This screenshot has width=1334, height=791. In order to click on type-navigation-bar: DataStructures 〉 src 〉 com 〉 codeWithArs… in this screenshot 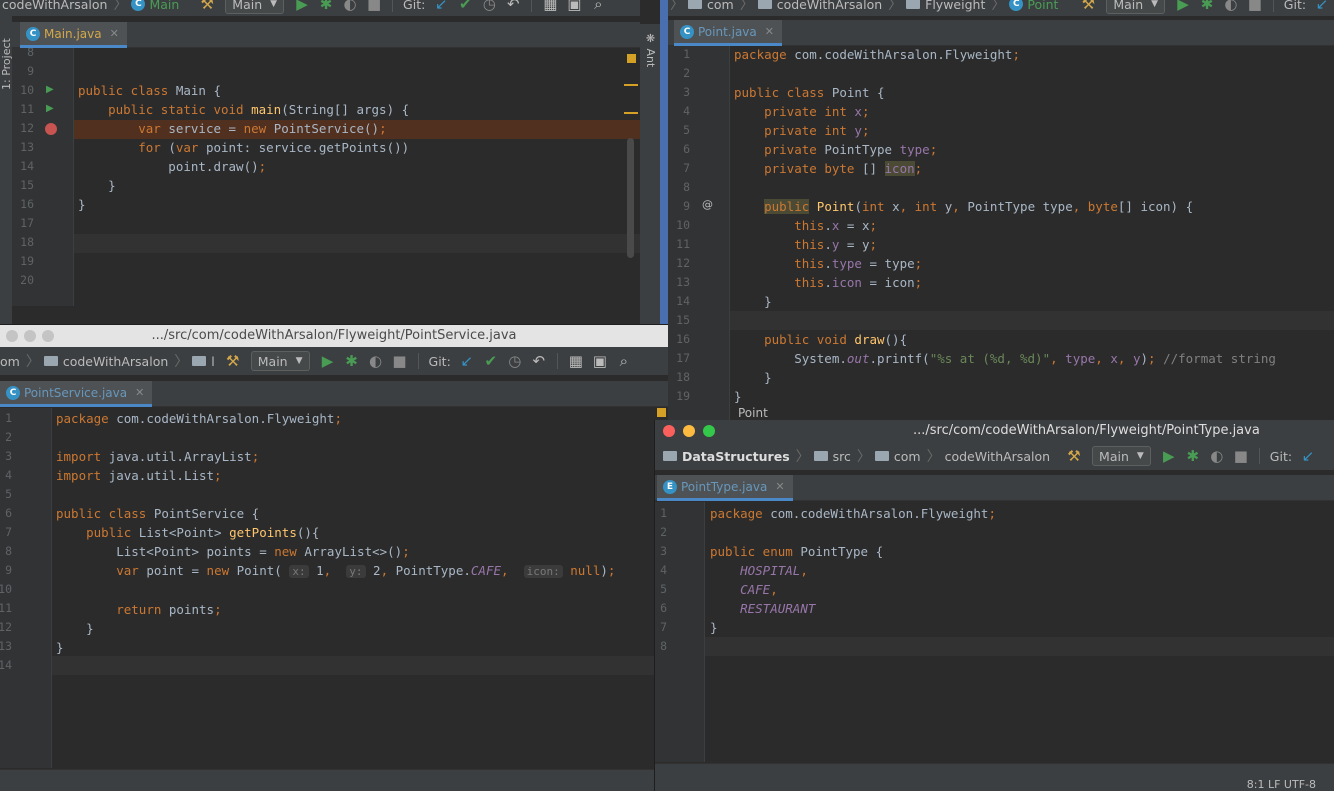, I will do `click(994, 456)`.